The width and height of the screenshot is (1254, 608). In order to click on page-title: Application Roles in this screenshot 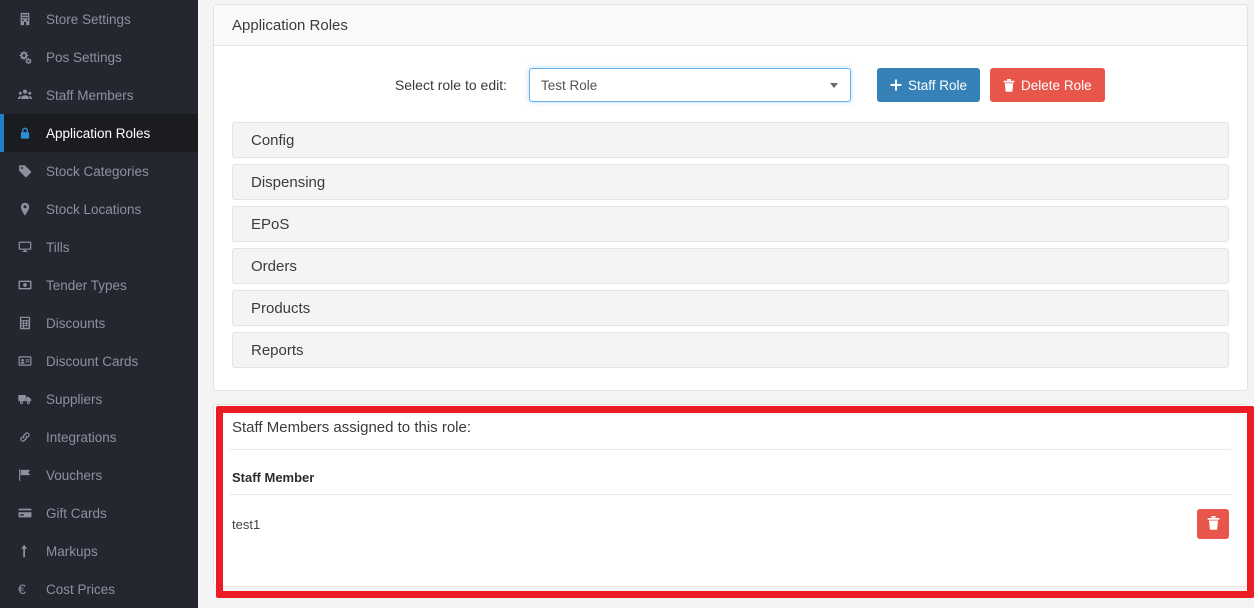, I will do `click(730, 25)`.